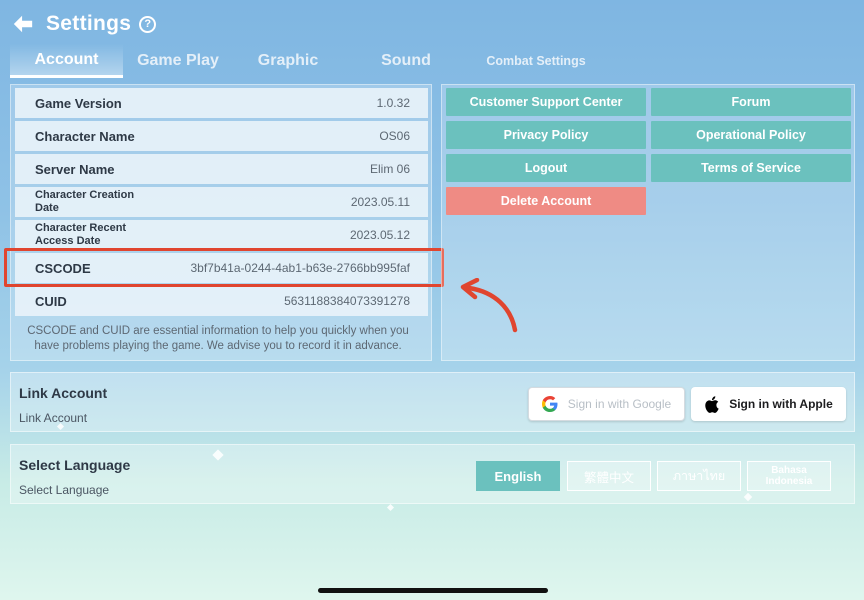  Describe the element at coordinates (609, 476) in the screenshot. I see `language-option-traditional-chinese: 繁體中文` at that location.